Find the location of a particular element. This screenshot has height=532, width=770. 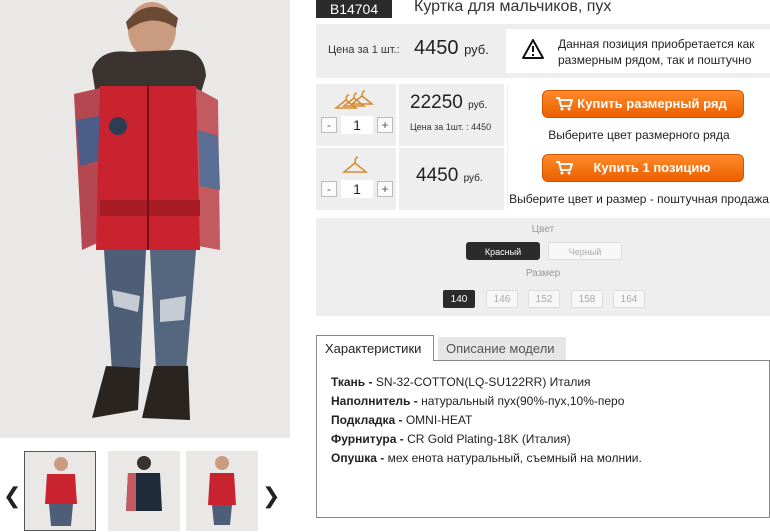

single-qty-stepper: - 1 + is located at coordinates (357, 189).